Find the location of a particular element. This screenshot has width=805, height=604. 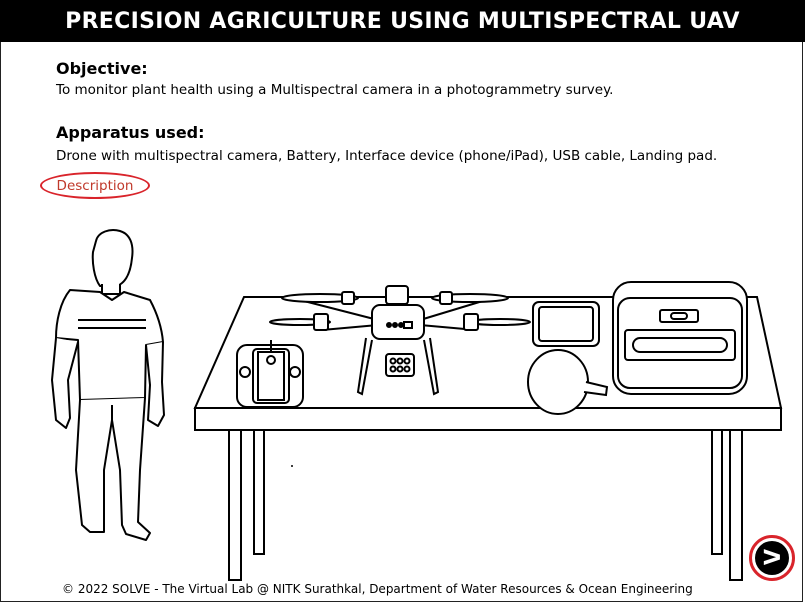

next-button: ᐳ is located at coordinates (772, 558).